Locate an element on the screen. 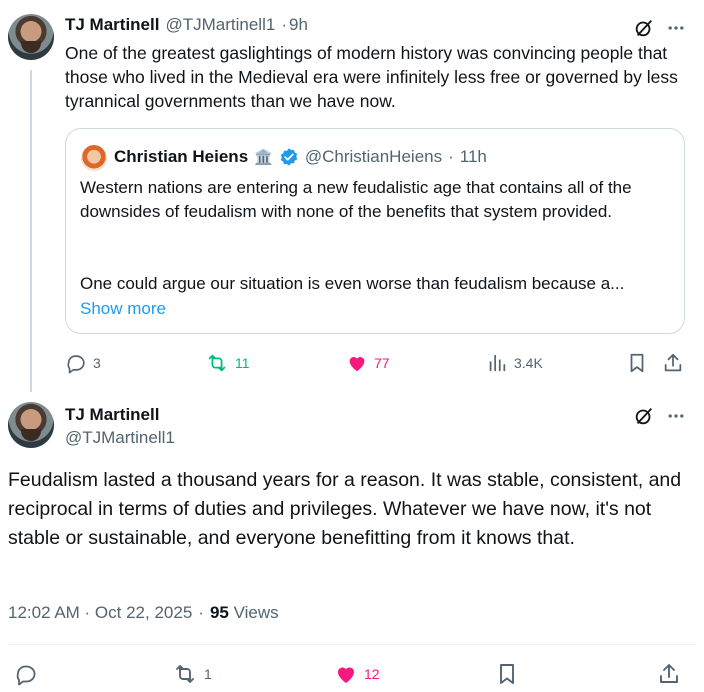 This screenshot has height=692, width=704. quote-author-name: Christian Heiens is located at coordinates (181, 157).